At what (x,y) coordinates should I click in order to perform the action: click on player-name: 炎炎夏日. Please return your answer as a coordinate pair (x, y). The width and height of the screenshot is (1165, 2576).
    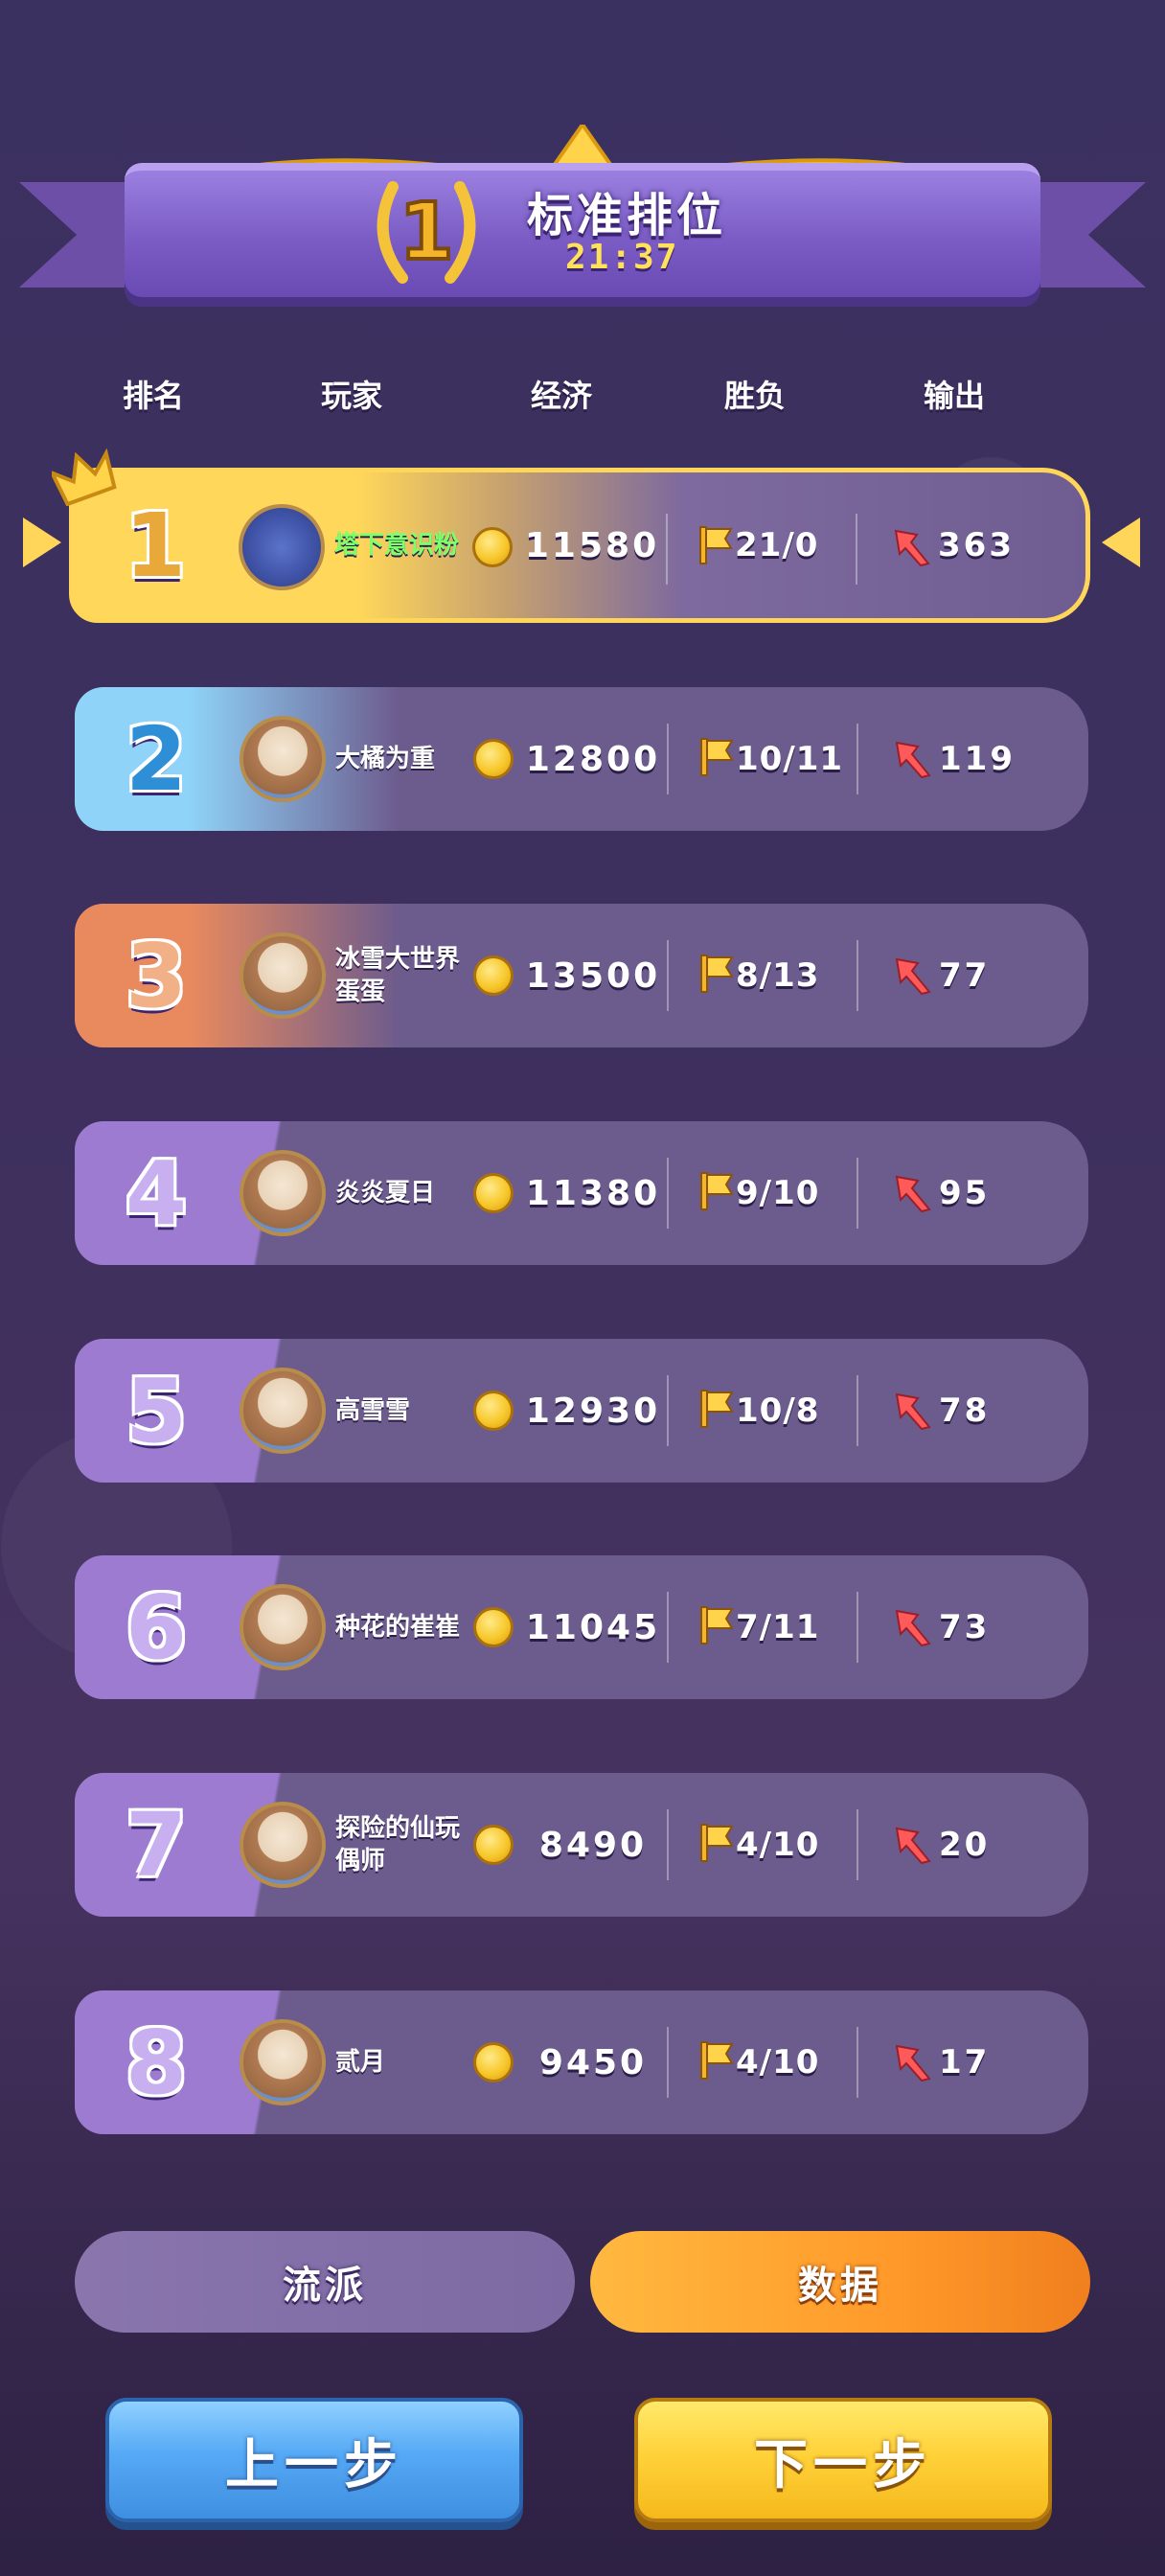
    Looking at the image, I should click on (386, 1193).